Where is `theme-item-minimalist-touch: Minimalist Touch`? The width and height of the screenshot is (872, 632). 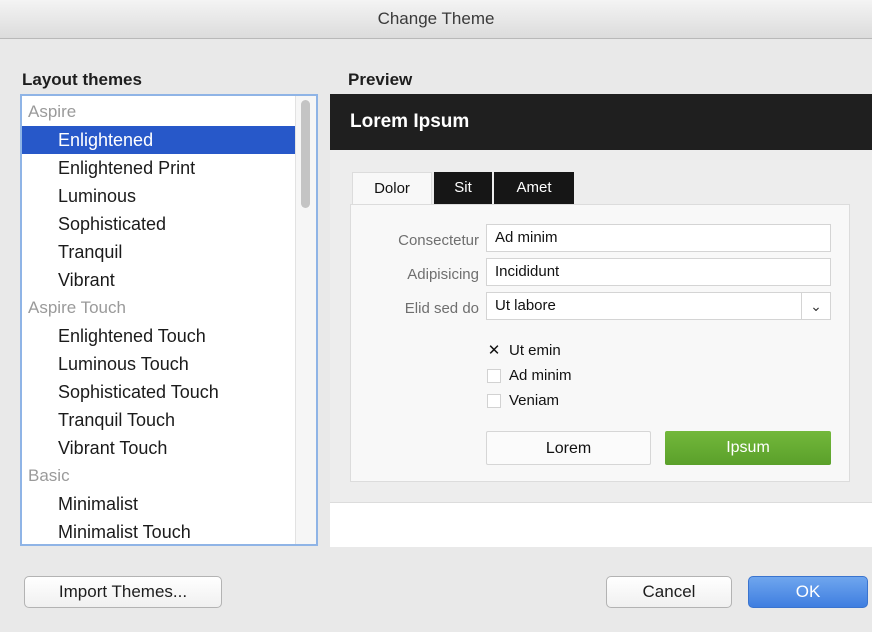 theme-item-minimalist-touch: Minimalist Touch is located at coordinates (160, 531).